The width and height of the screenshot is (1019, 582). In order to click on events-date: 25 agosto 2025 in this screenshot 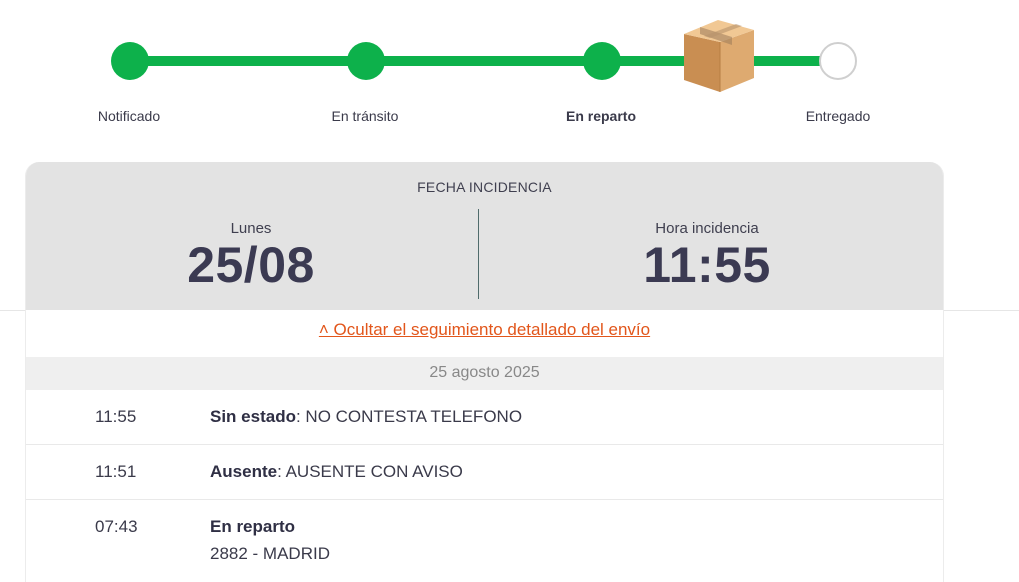, I will do `click(484, 372)`.